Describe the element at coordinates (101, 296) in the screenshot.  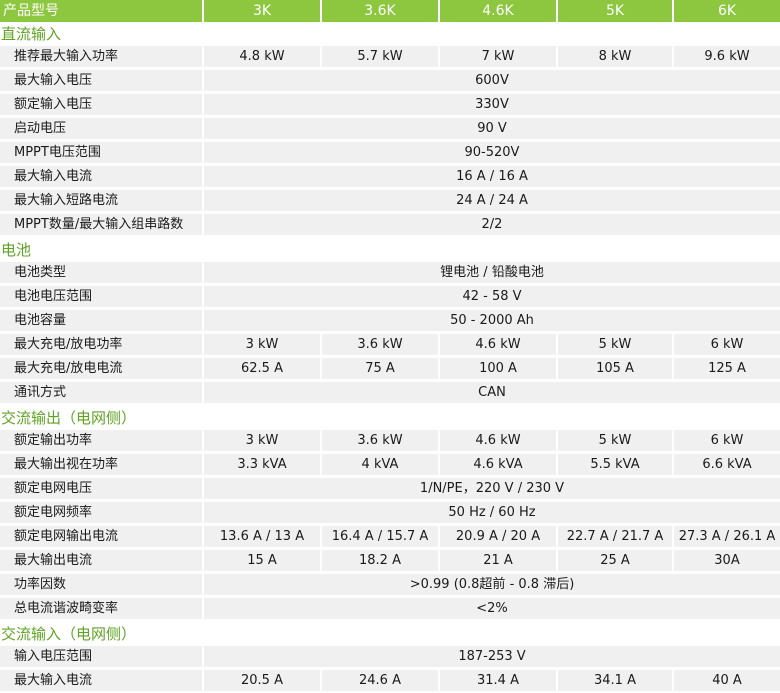
I see `row-label: 电池电压范围` at that location.